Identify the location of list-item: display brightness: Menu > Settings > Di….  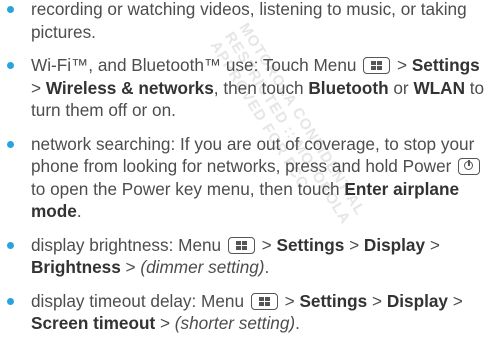
(246, 256).